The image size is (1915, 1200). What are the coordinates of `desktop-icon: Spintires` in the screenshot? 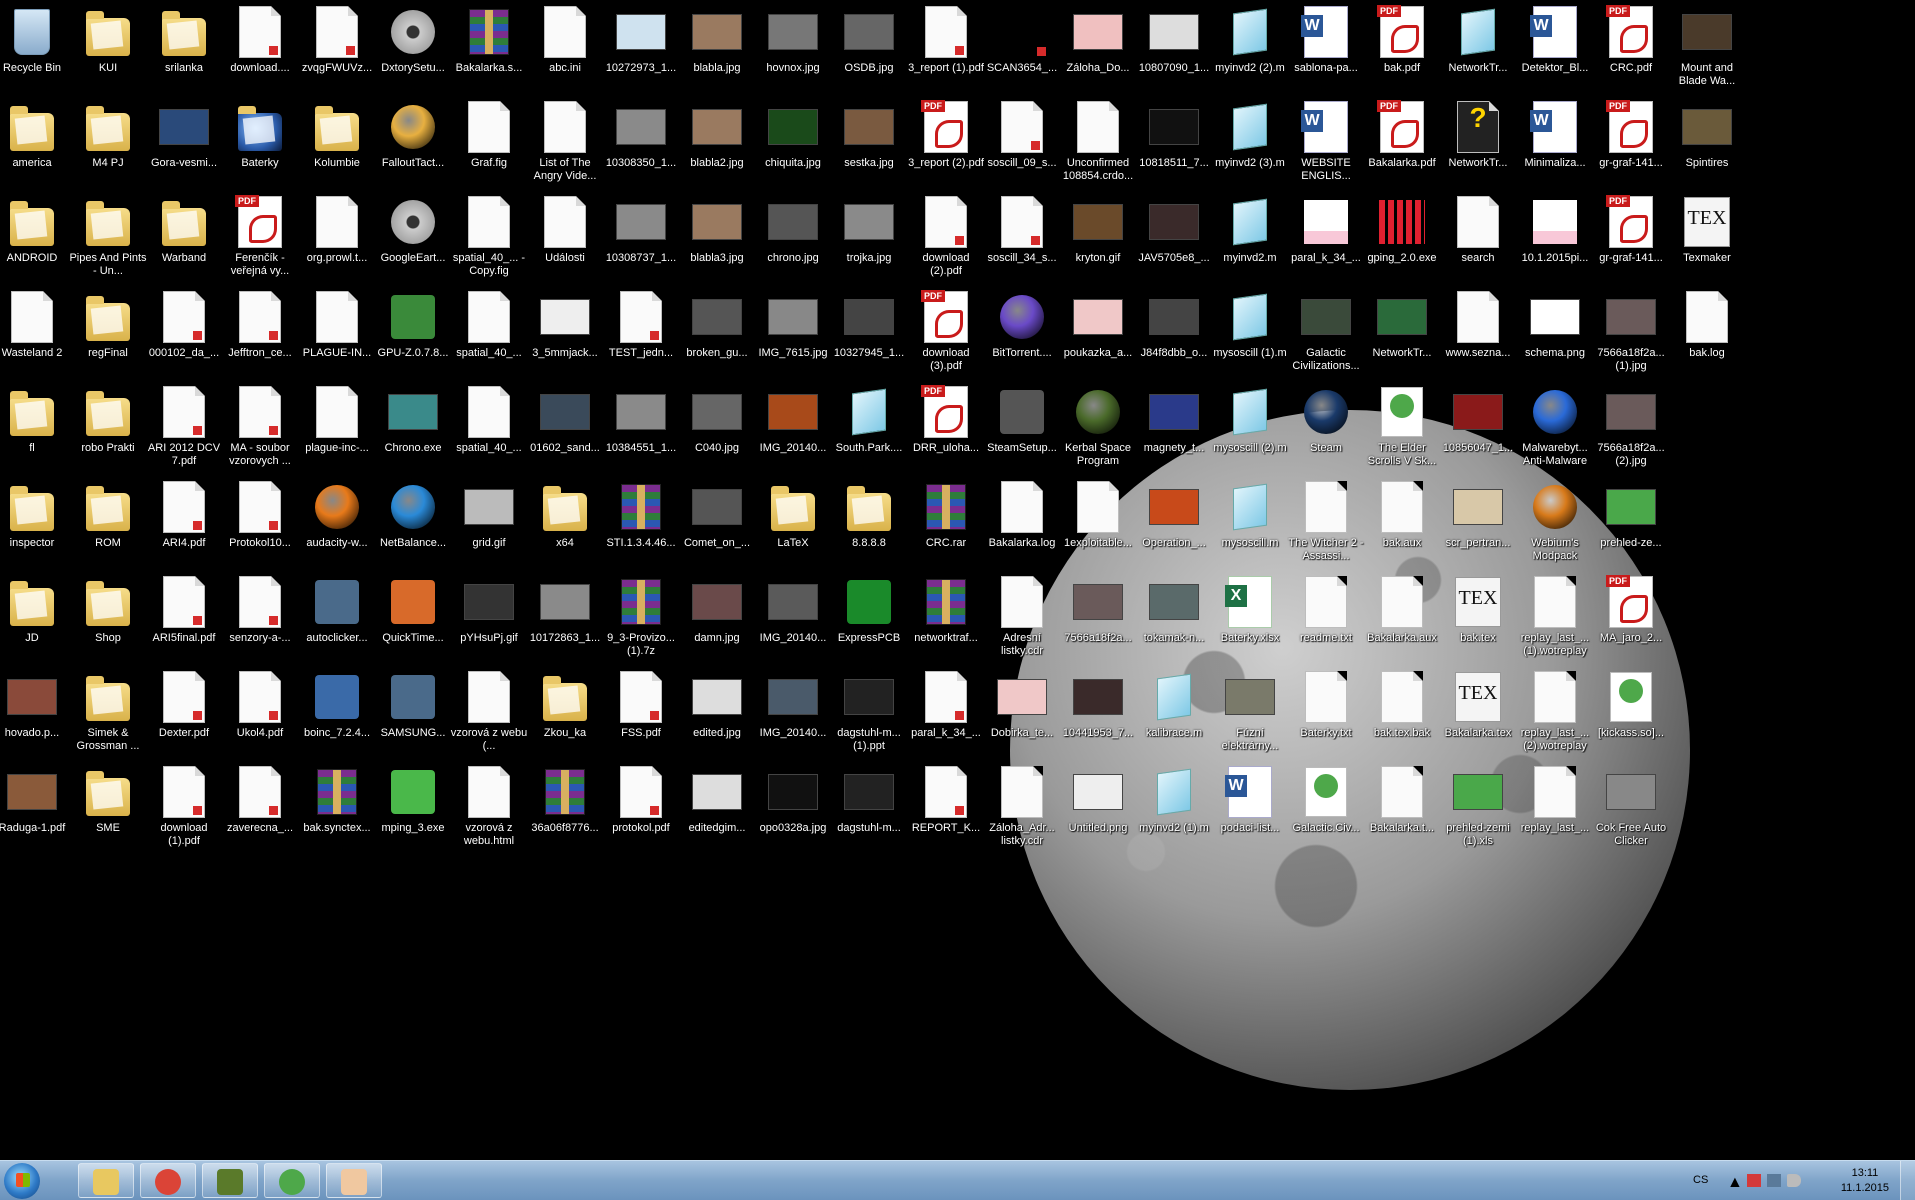 It's located at (1707, 143).